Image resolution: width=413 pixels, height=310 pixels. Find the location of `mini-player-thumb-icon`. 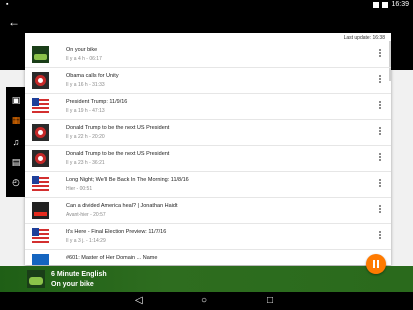

mini-player-thumb-icon is located at coordinates (36, 279).